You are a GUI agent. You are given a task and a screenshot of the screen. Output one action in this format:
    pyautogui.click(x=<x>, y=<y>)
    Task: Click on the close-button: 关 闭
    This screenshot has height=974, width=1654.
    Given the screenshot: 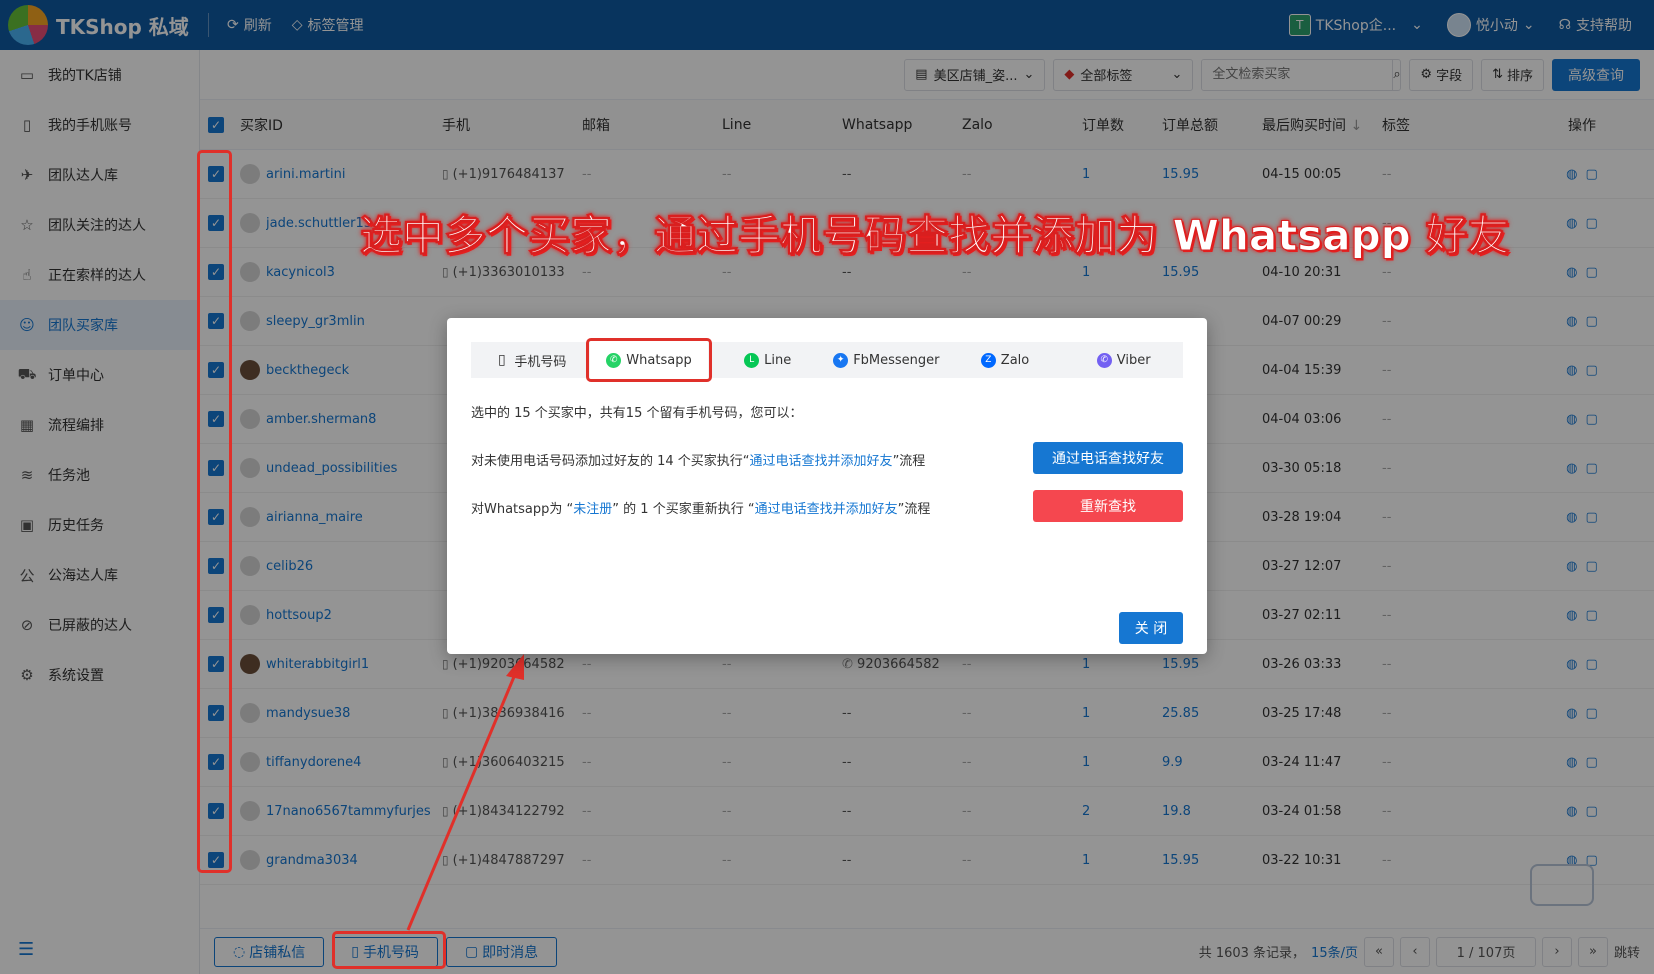 What is the action you would take?
    pyautogui.click(x=1151, y=628)
    